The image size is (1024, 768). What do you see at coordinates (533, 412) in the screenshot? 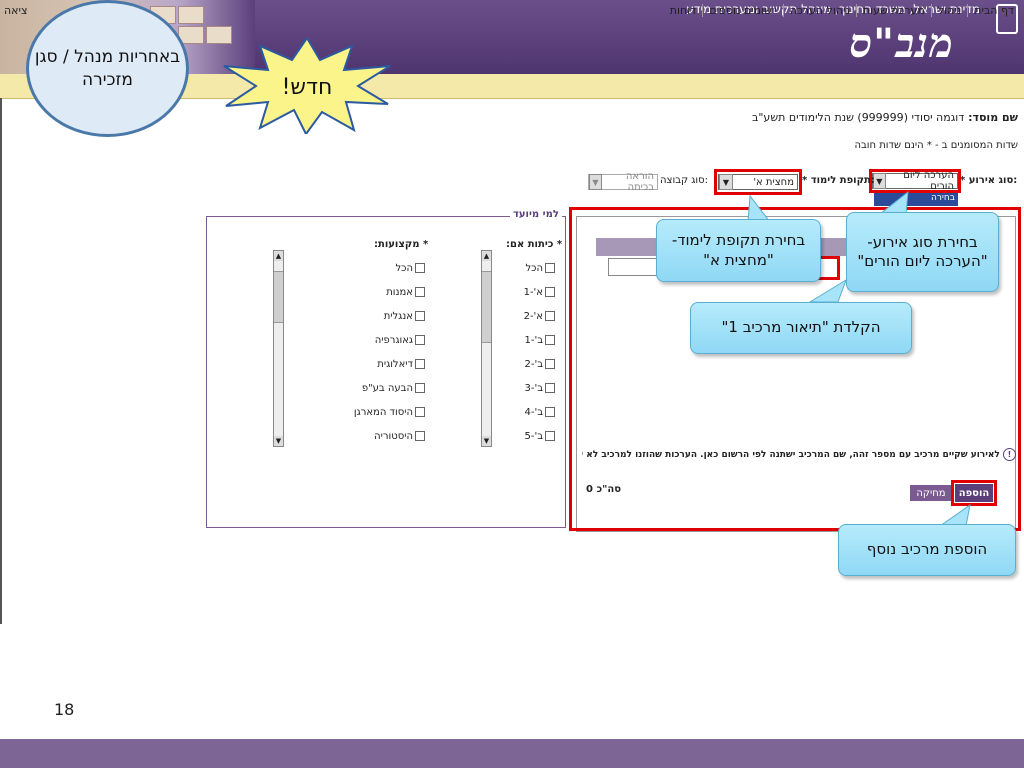
I see `class-label: ב'-4` at bounding box center [533, 412].